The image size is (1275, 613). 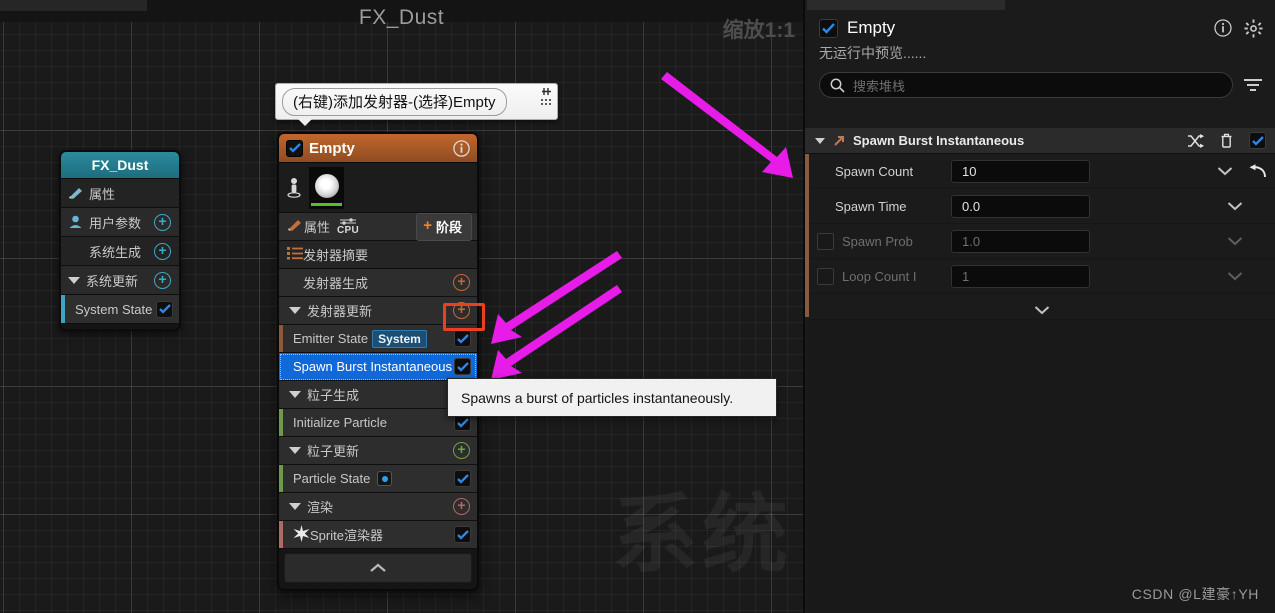 I want to click on system-row-properties: 属性, so click(x=120, y=193).